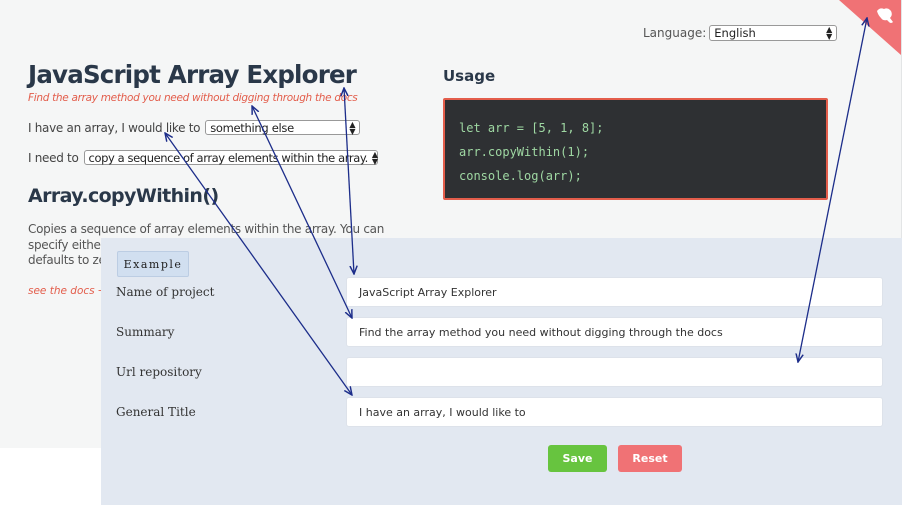 The height and width of the screenshot is (505, 902). Describe the element at coordinates (773, 33) in the screenshot. I see `language-select: English ▲ ▼` at that location.